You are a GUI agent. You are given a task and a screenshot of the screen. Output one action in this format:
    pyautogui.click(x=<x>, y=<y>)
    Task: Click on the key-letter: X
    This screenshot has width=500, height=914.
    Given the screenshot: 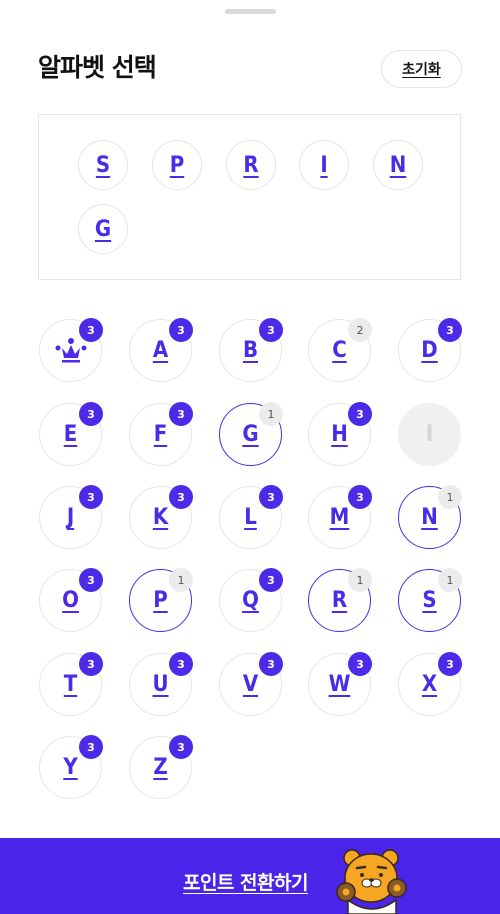 What is the action you would take?
    pyautogui.click(x=429, y=684)
    